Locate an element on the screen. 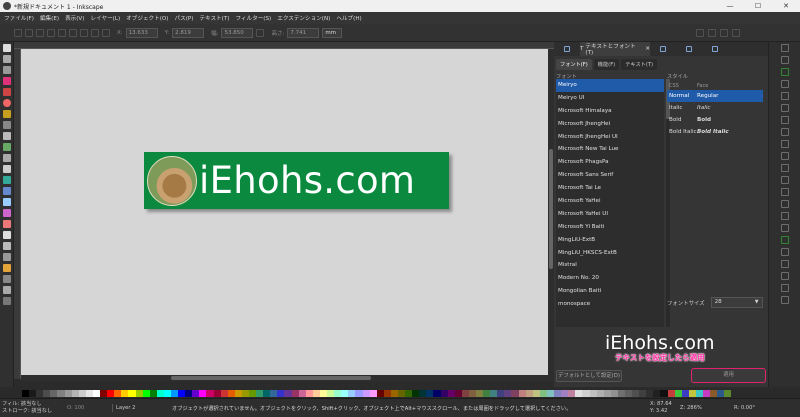 Image resolution: width=800 pixels, height=417 pixels. rotate-cw-icon is located at coordinates (62, 32).